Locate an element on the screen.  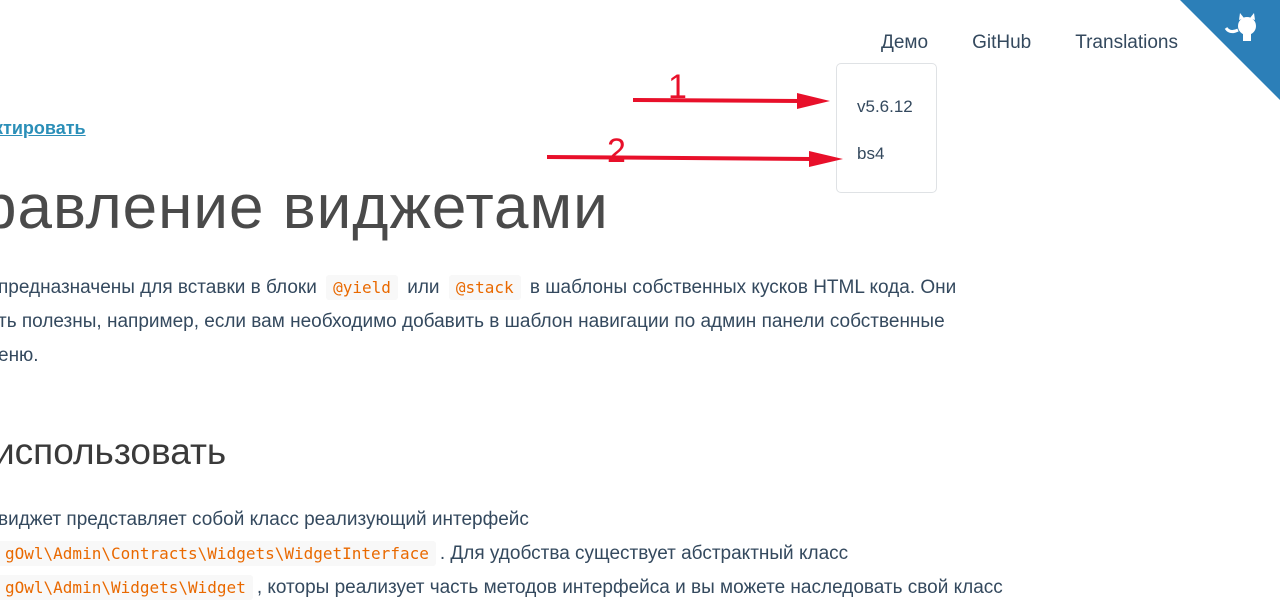
github-octocat-icon is located at coordinates (1230, 50).